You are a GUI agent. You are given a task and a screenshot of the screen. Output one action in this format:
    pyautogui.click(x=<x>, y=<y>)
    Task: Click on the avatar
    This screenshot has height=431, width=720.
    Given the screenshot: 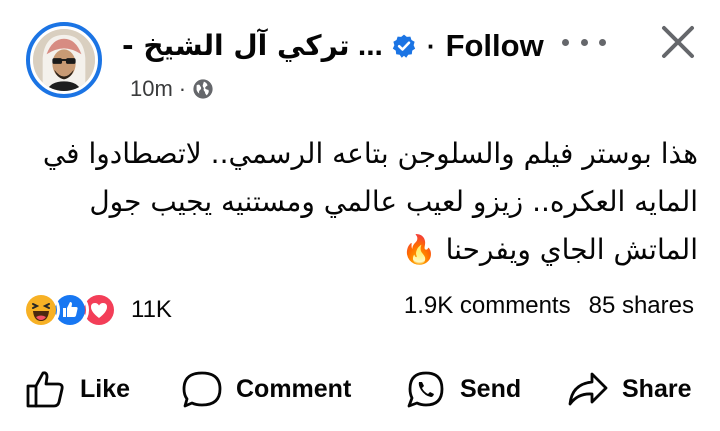 What is the action you would take?
    pyautogui.click(x=64, y=60)
    